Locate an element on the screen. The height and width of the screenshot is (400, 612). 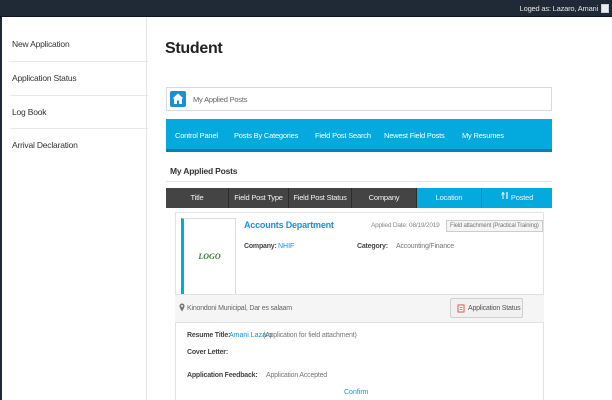
nav-field-post-search: Field Post Search is located at coordinates (343, 135).